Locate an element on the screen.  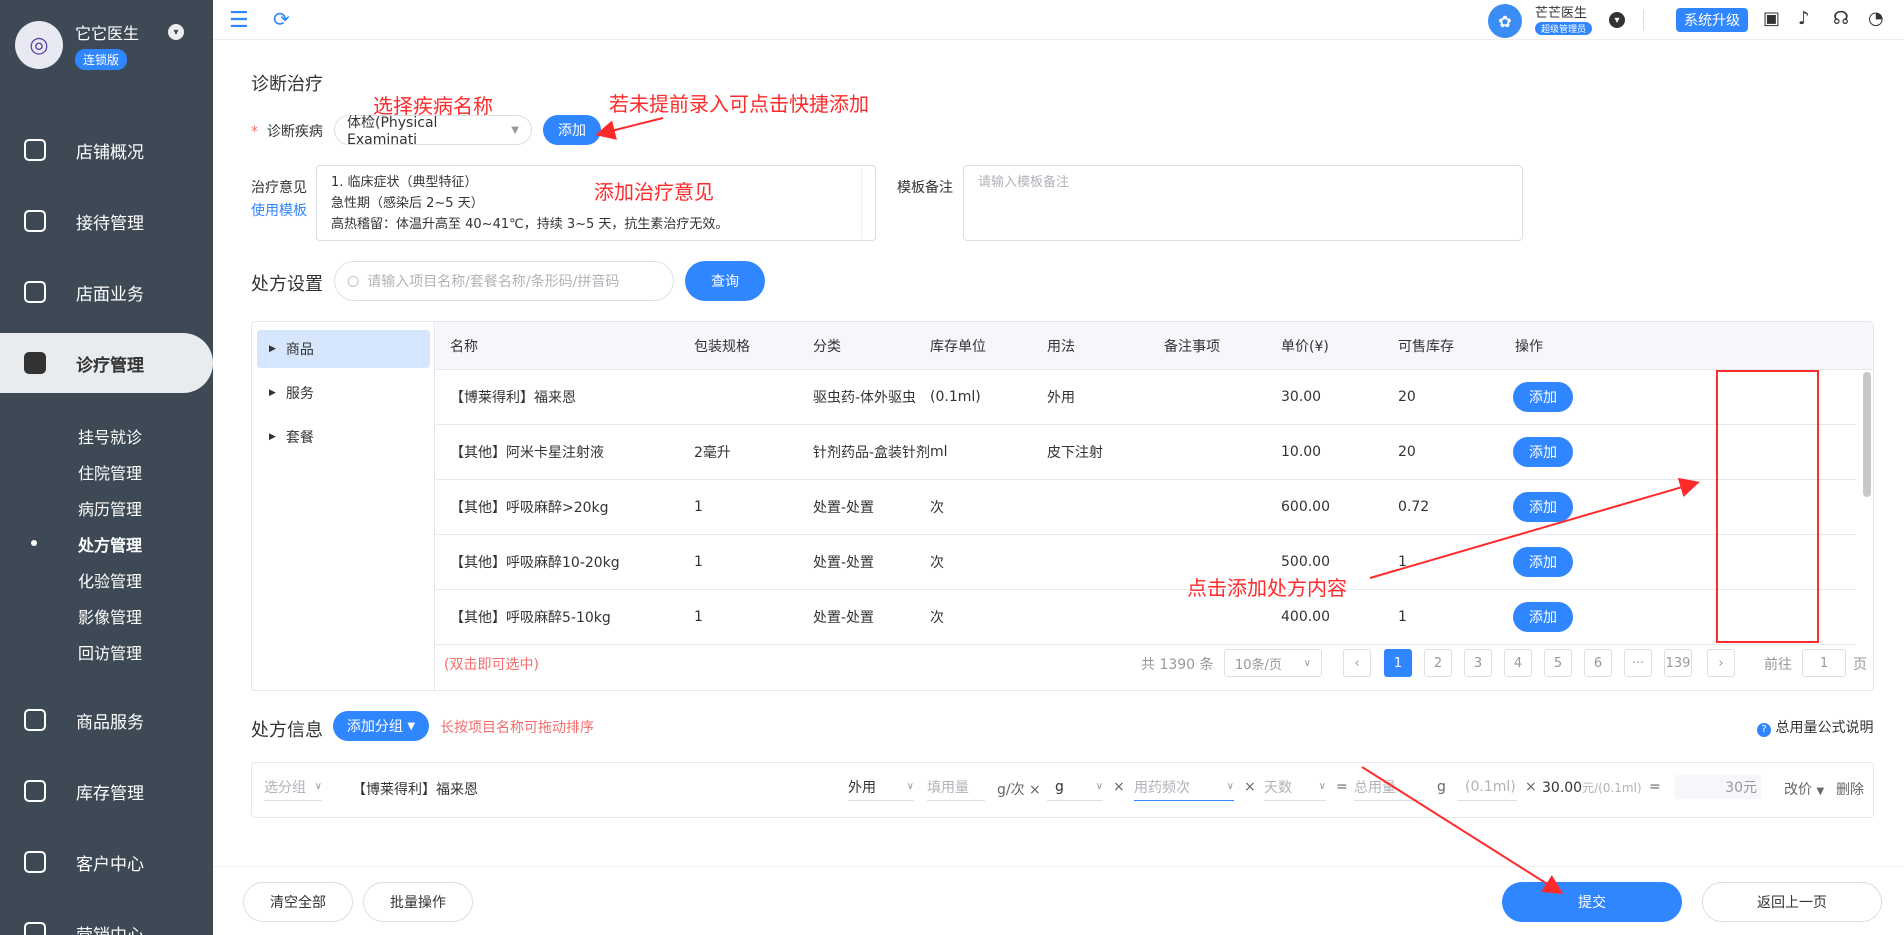
unit-select: g ∨ is located at coordinates (1075, 787).